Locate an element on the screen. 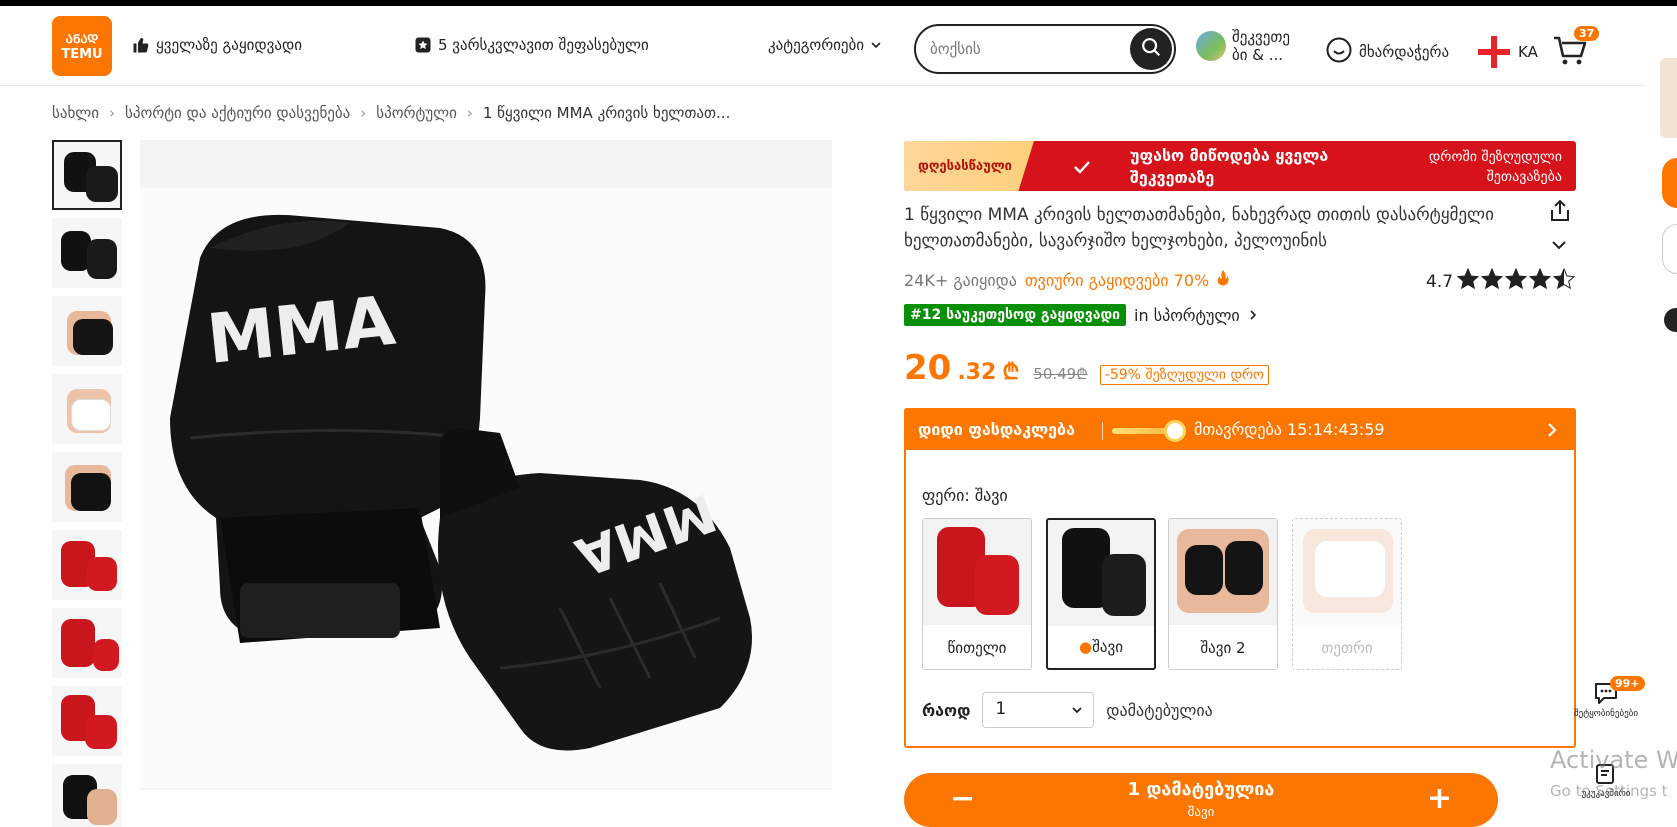 The height and width of the screenshot is (827, 1677). add-to-cart-label: 1 დამატებულია is located at coordinates (1201, 789).